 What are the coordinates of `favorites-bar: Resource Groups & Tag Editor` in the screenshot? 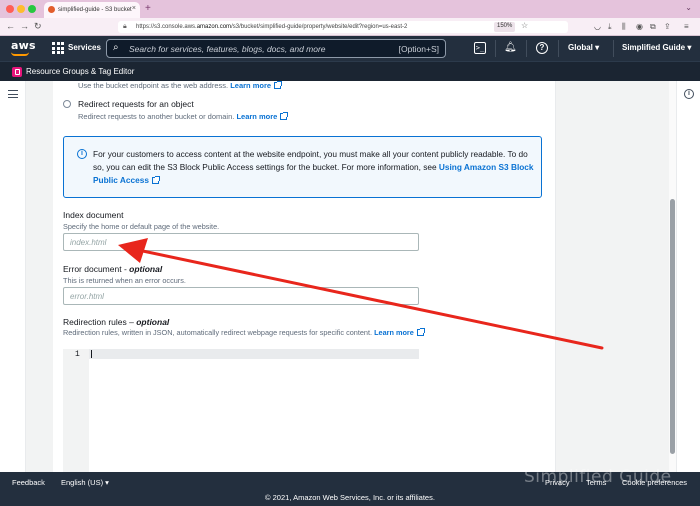 It's located at (350, 71).